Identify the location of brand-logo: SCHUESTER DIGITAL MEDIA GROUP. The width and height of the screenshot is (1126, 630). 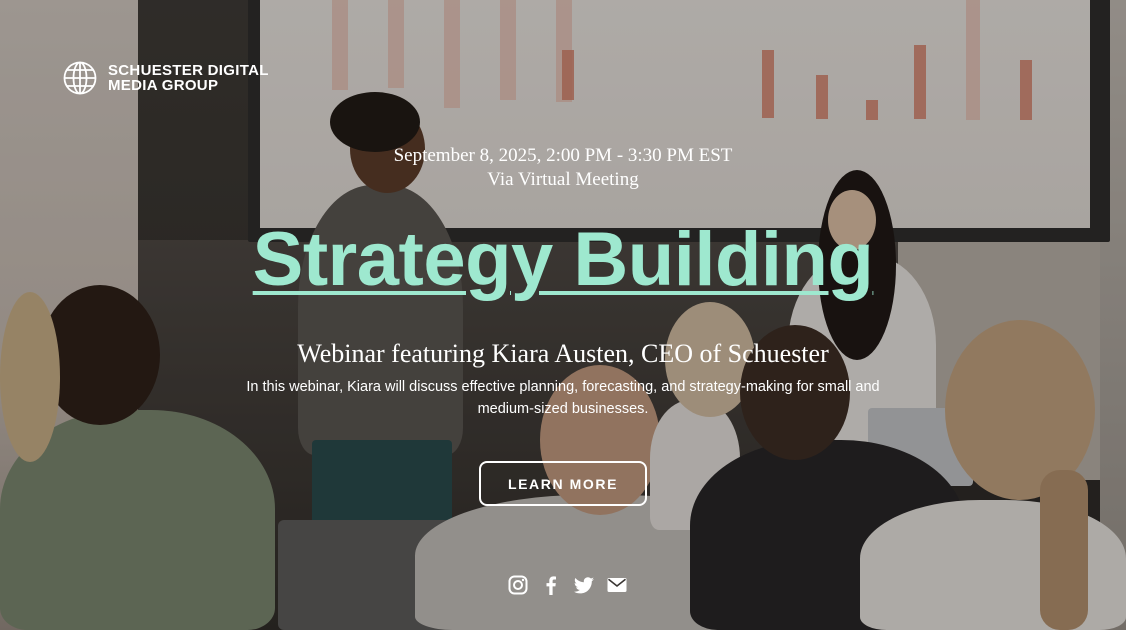
(166, 78).